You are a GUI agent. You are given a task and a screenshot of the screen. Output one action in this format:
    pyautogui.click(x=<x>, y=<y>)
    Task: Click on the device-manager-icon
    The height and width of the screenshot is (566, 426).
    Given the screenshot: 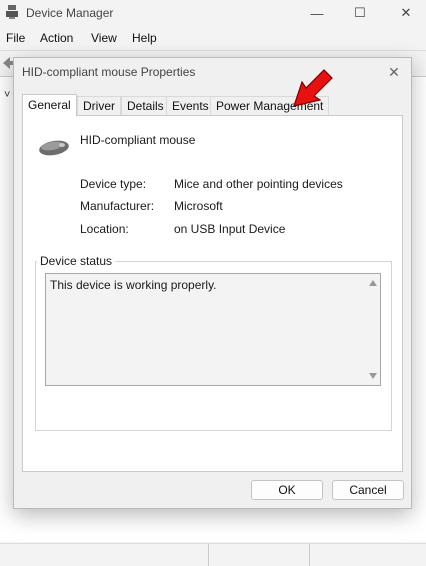 What is the action you would take?
    pyautogui.click(x=12, y=12)
    